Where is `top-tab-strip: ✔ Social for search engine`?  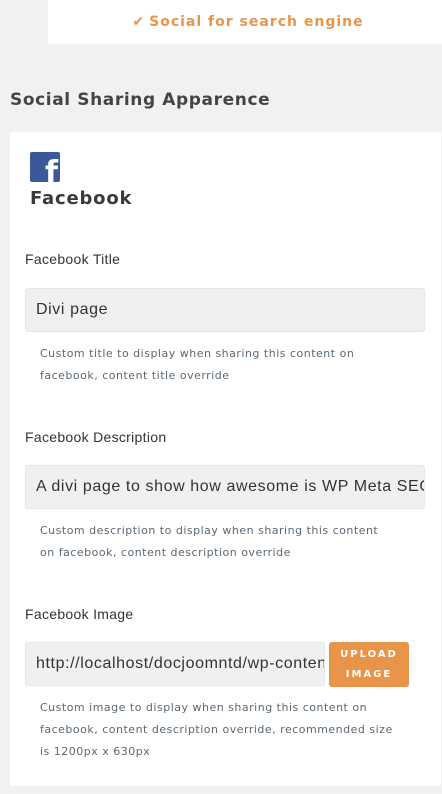
top-tab-strip: ✔ Social for search engine is located at coordinates (245, 22).